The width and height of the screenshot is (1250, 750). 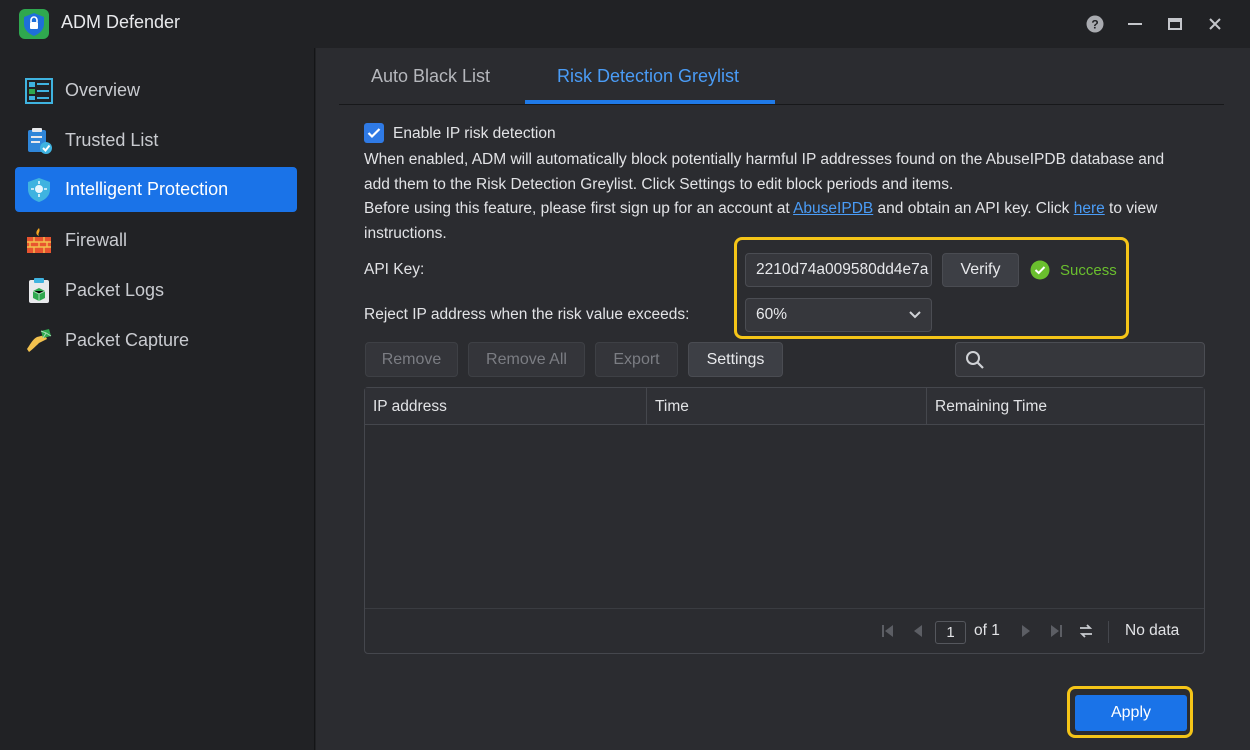 I want to click on search-input, so click(x=1080, y=359).